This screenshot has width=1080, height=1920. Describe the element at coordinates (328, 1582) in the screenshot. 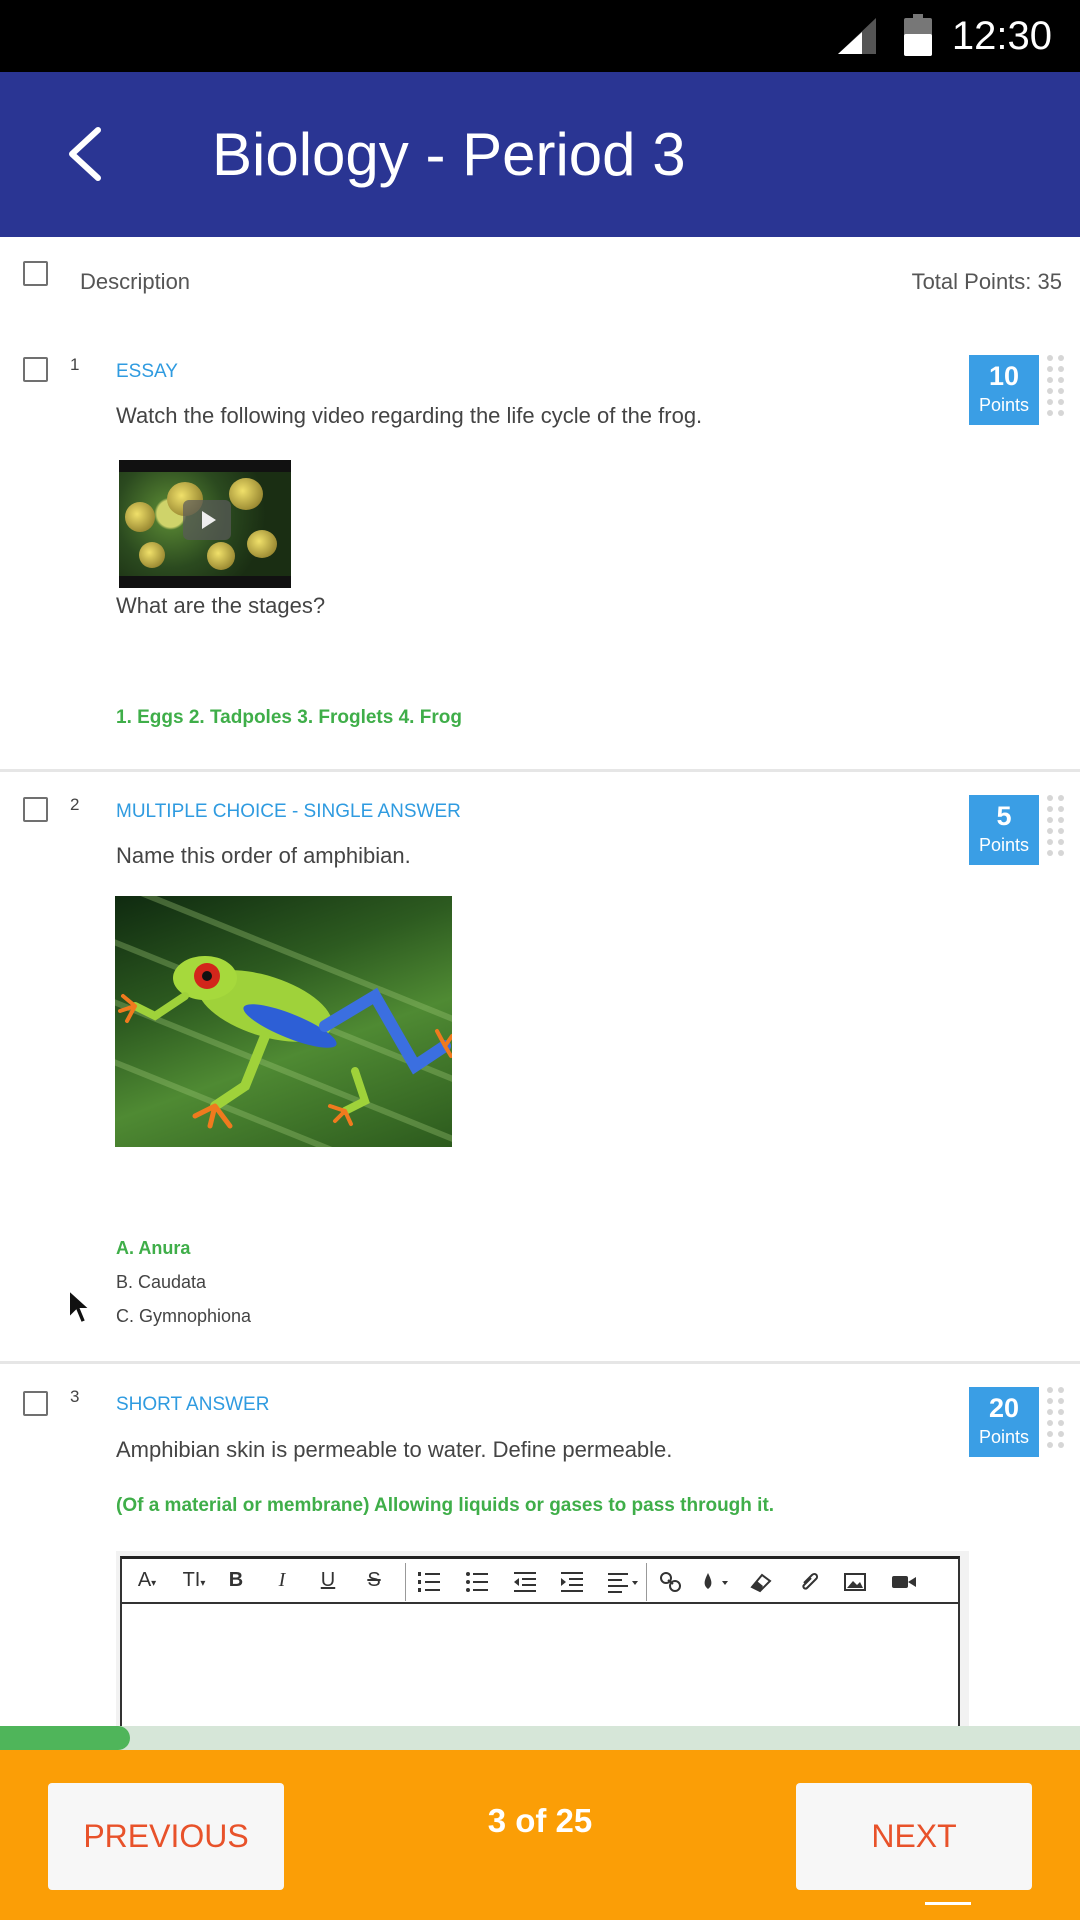

I see `underline-button: U` at that location.